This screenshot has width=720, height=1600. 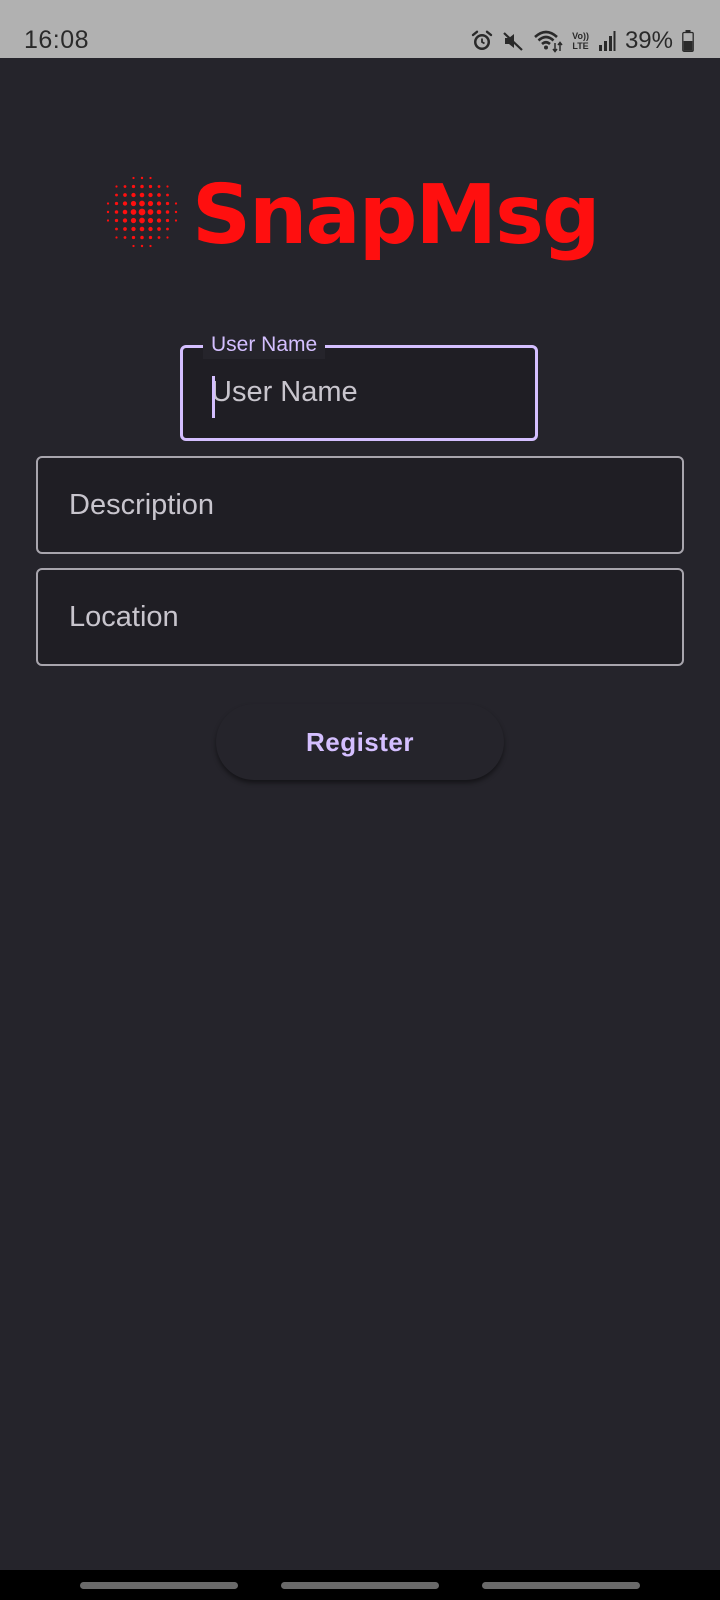 I want to click on status-icons: Vo)) LTE 39%, so click(x=582, y=41).